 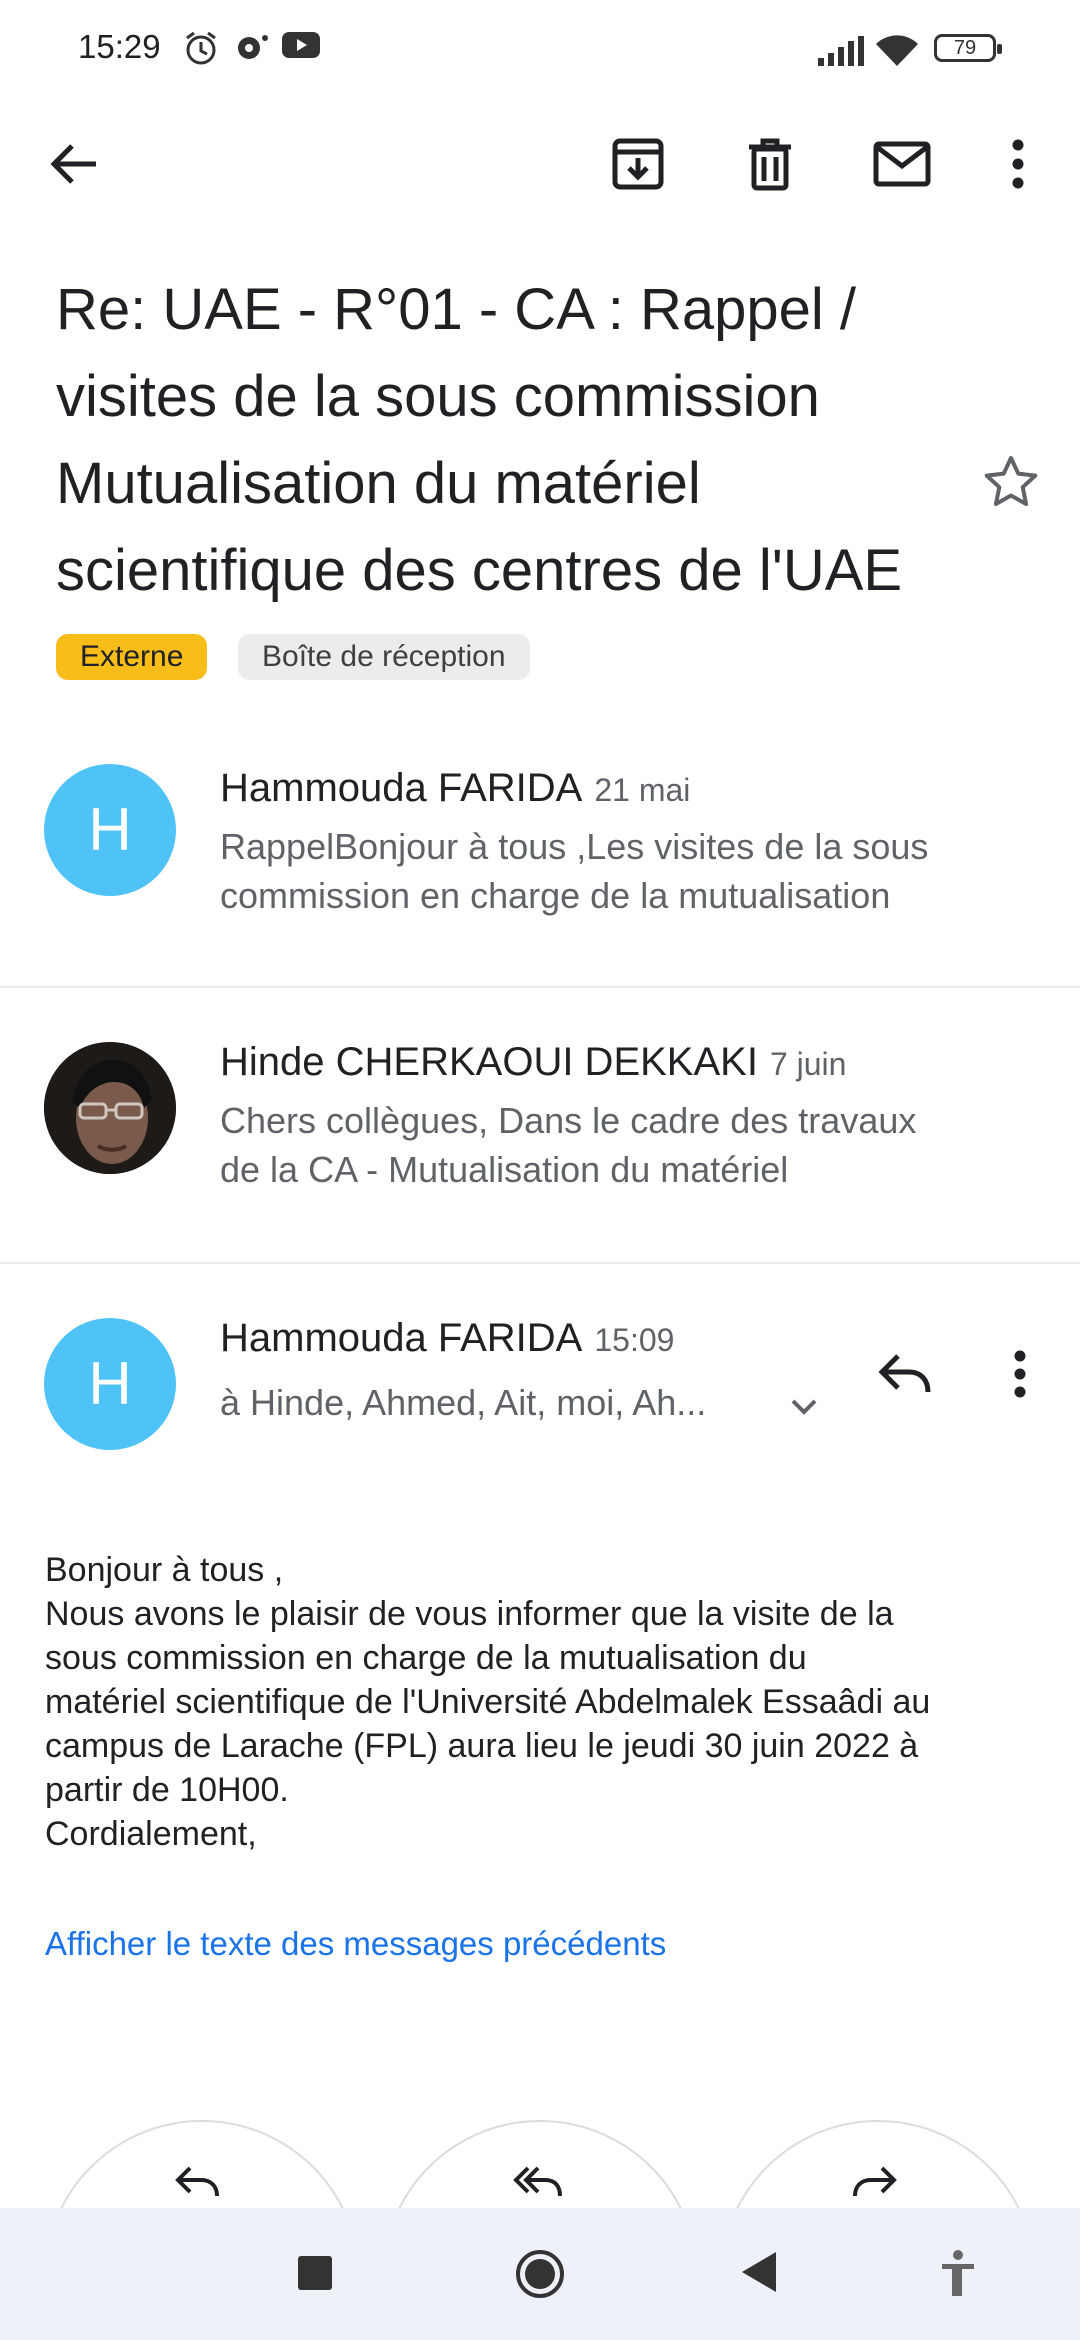 I want to click on more-options-button, so click(x=1018, y=164).